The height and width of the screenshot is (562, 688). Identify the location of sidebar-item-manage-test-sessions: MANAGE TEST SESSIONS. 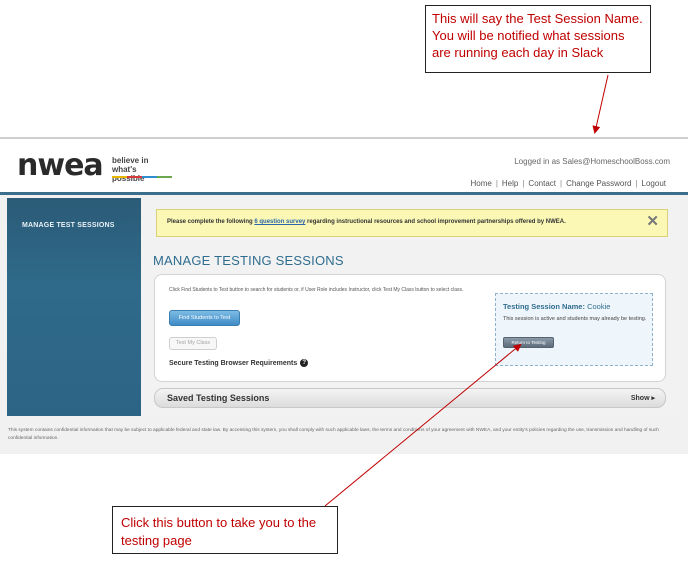
(68, 225).